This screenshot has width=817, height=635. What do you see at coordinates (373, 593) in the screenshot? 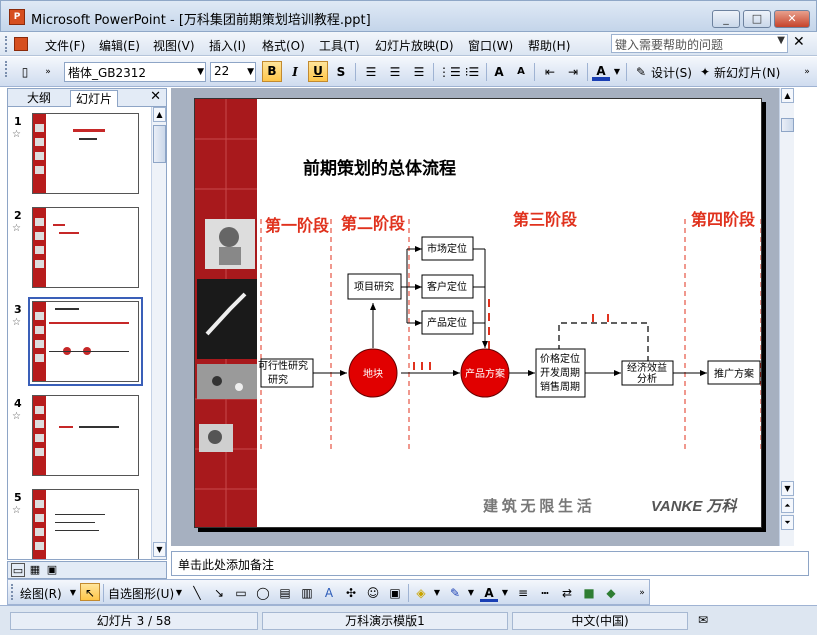
I see `clipart-icon: ☺` at bounding box center [373, 593].